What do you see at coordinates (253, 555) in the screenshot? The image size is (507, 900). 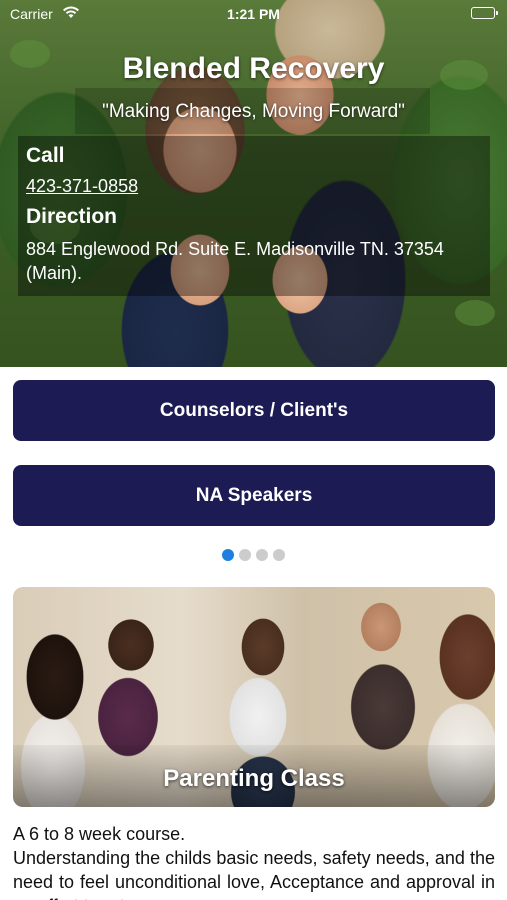 I see `page-indicator` at bounding box center [253, 555].